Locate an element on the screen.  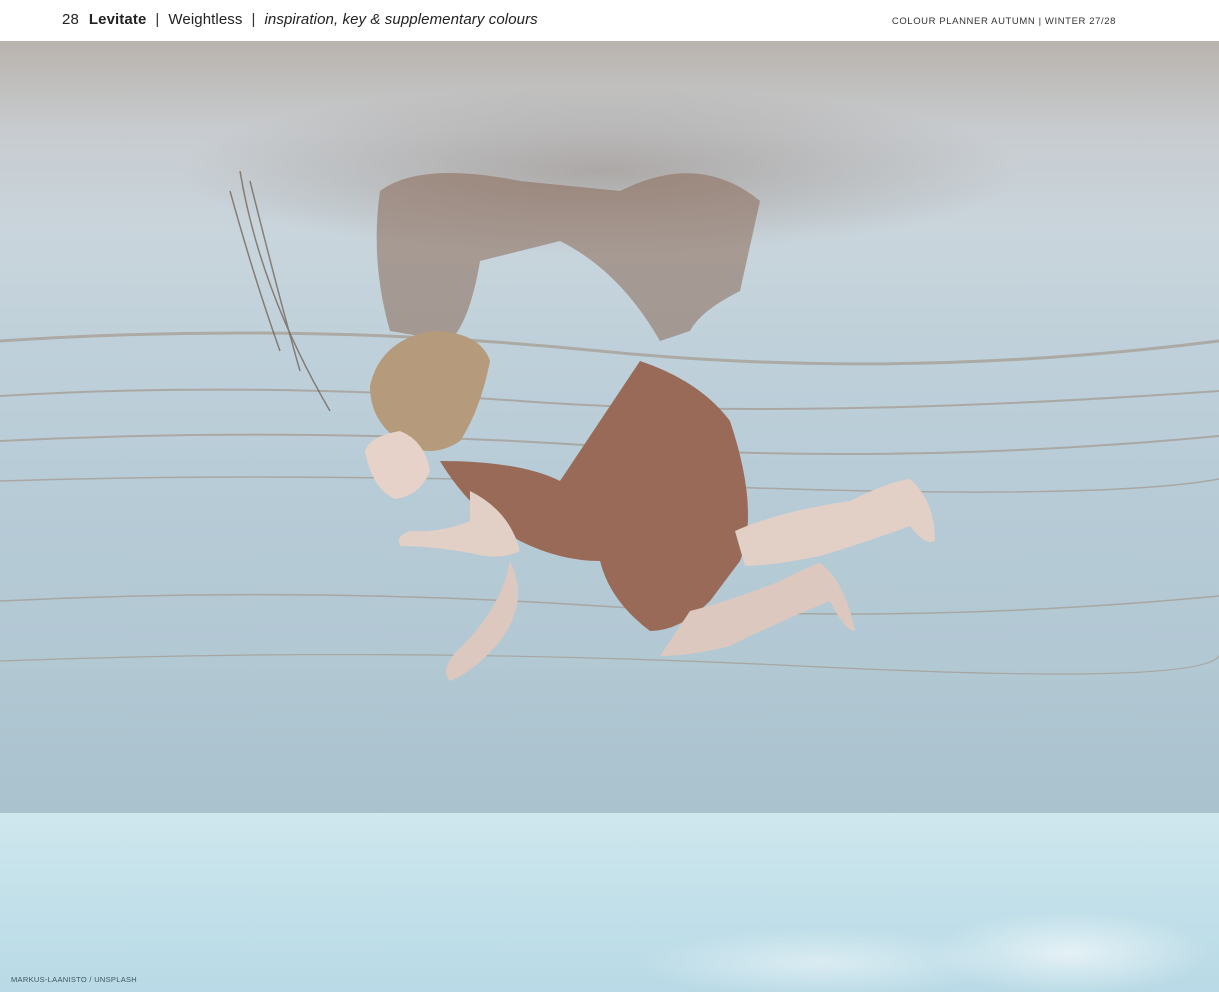
photo-credit: MARKUS-LAANISTO / UNSPLASH is located at coordinates (74, 979).